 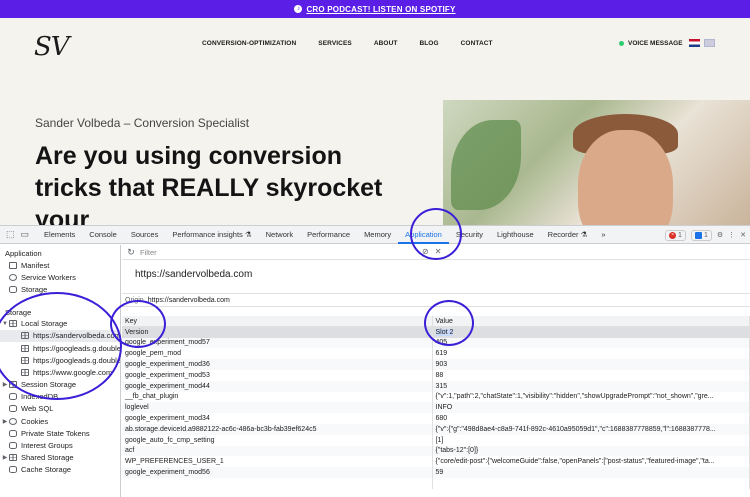 What do you see at coordinates (277, 397) in the screenshot?
I see `cell-key: __fb_chat_plugin` at bounding box center [277, 397].